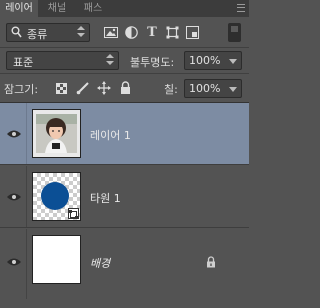 This screenshot has height=308, width=320. What do you see at coordinates (211, 262) in the screenshot?
I see `layer-lock-icon` at bounding box center [211, 262].